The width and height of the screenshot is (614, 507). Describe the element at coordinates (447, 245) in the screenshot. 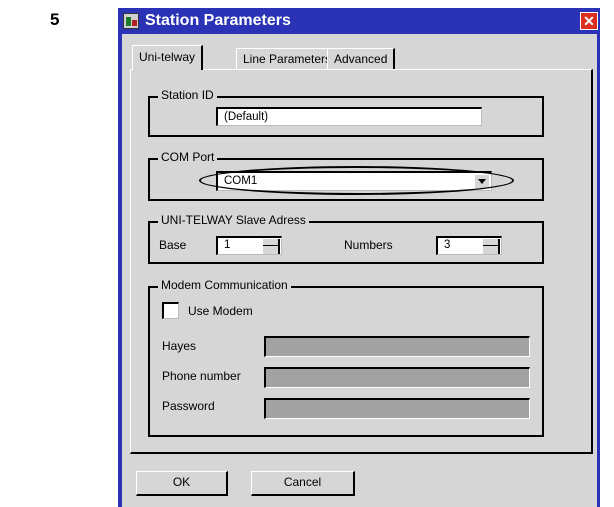

I see `numbers-value: 3` at that location.